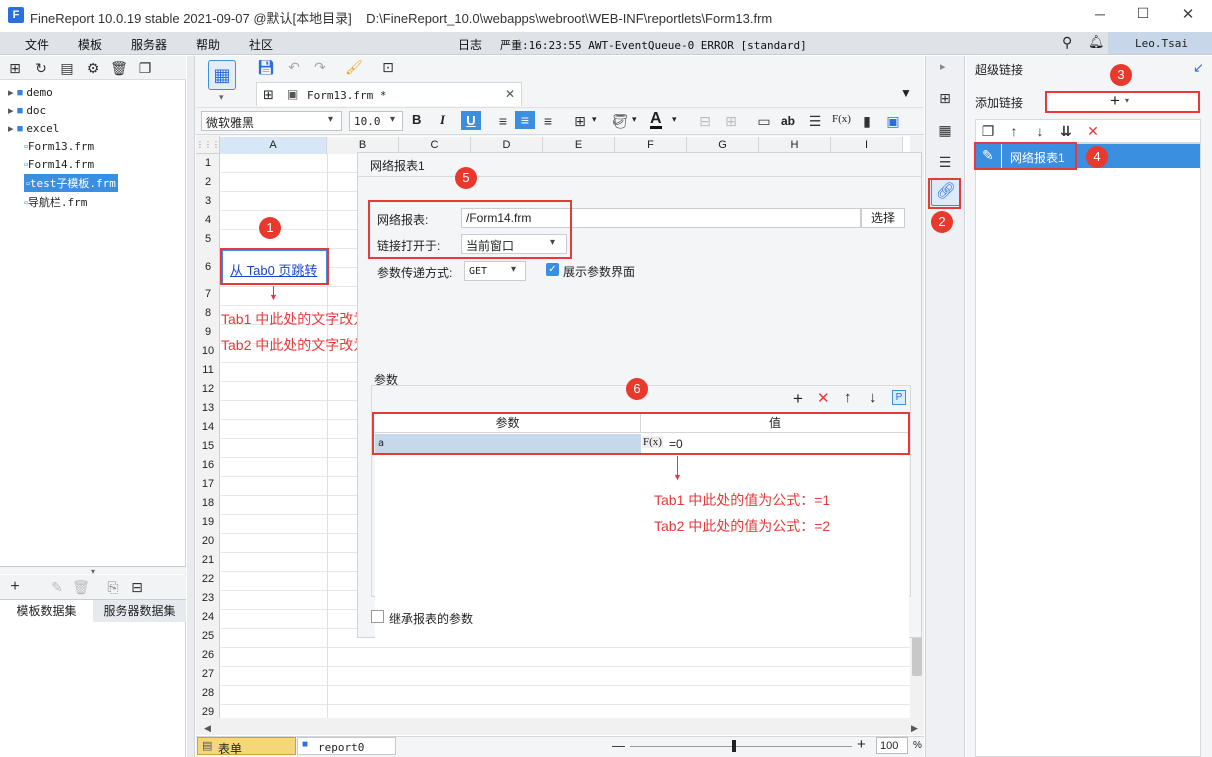 Image resolution: width=1212 pixels, height=757 pixels. I want to click on format-brush-icon: 🖌︎, so click(354, 67).